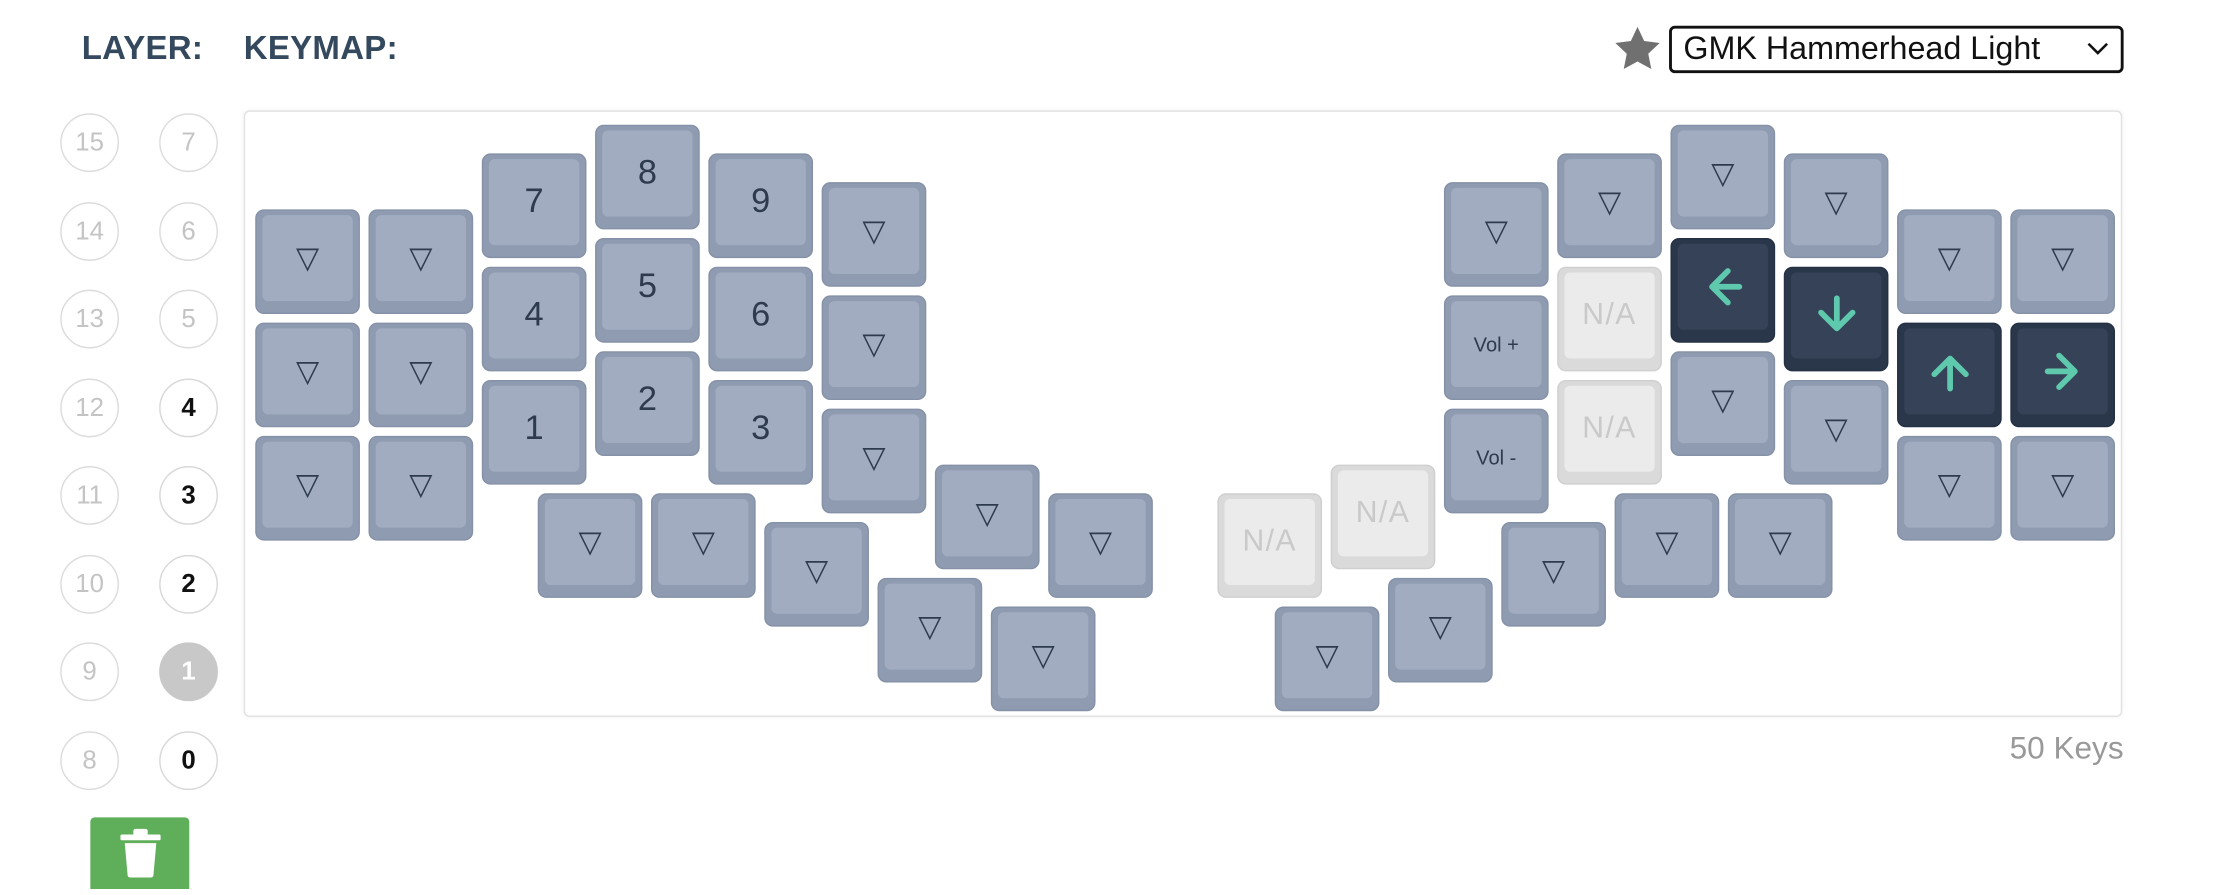 This screenshot has height=895, width=2234. I want to click on key-47: ▽, so click(1780, 545).